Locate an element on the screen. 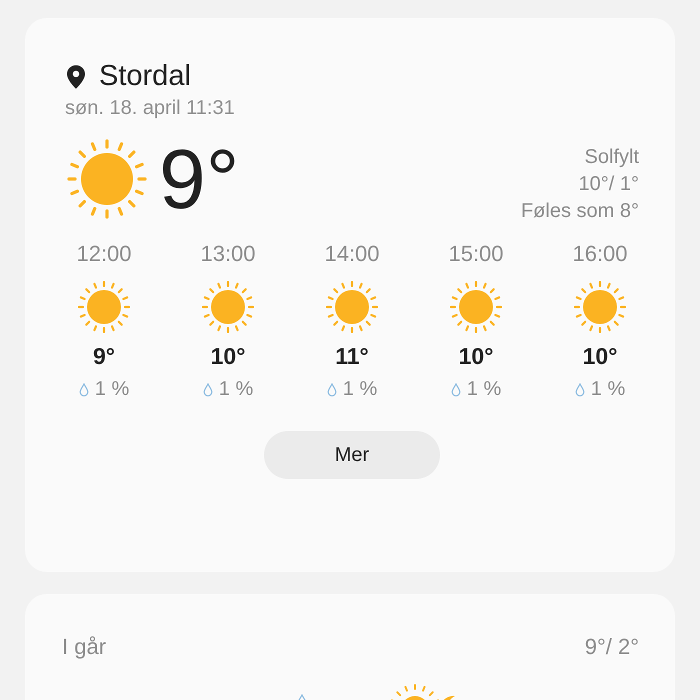 This screenshot has width=700, height=700. location-name: Stordal is located at coordinates (145, 76).